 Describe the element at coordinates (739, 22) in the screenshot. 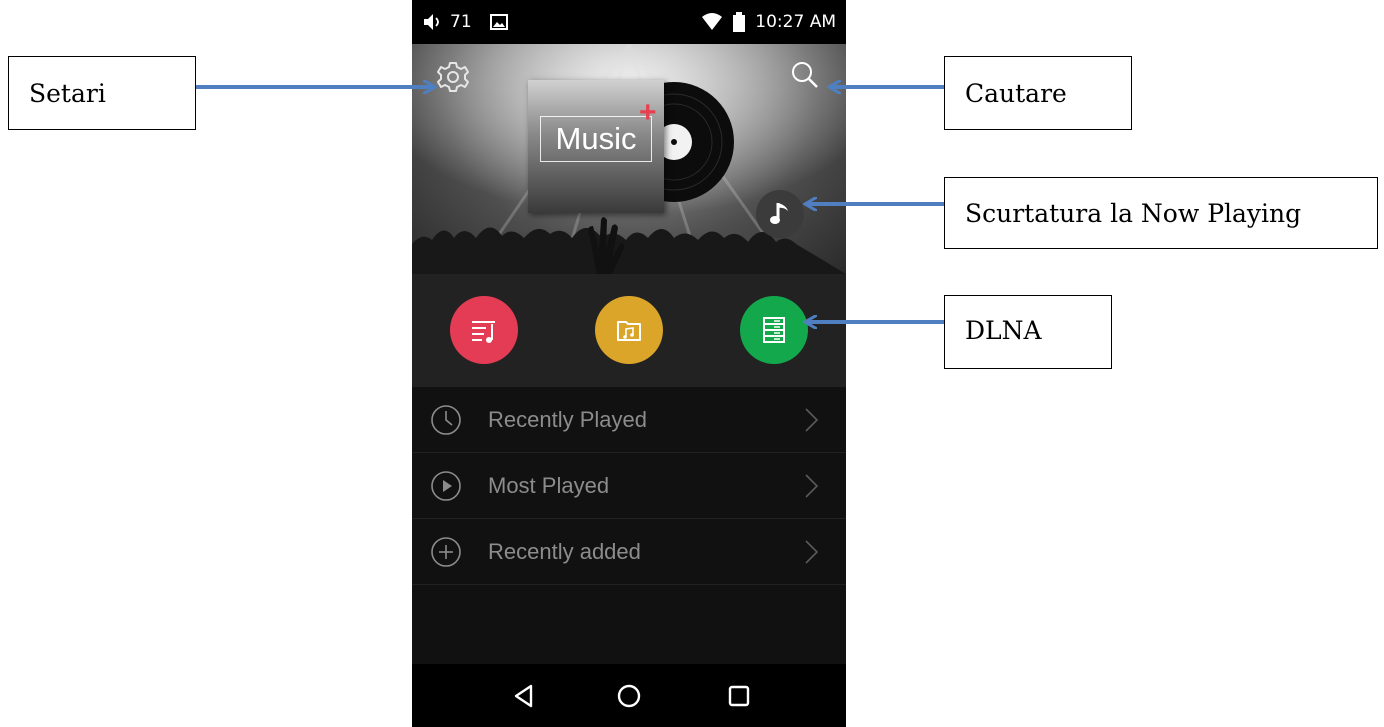

I see `battery-icon` at that location.